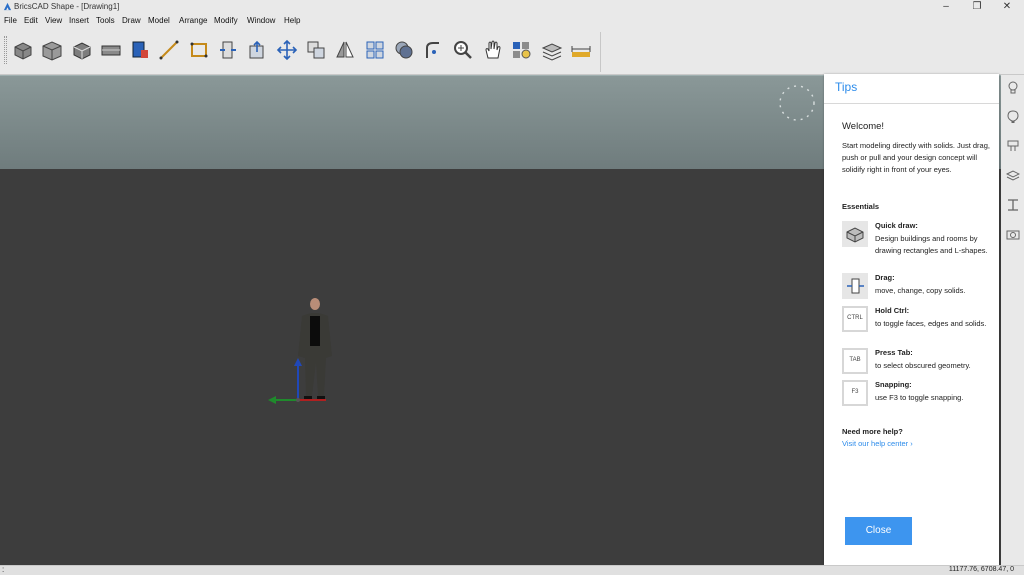 Image resolution: width=1024 pixels, height=575 pixels. I want to click on hot-air-balloon-icon, so click(1013, 117).